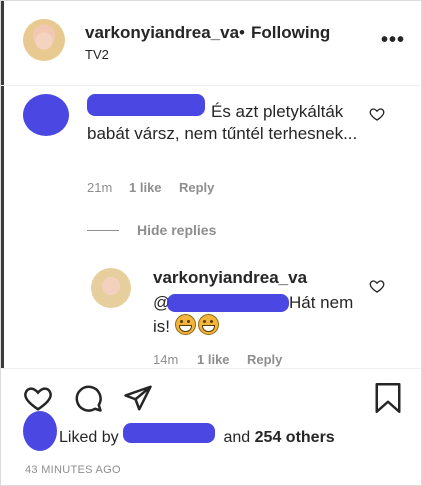  Describe the element at coordinates (44, 40) in the screenshot. I see `author-avatar` at that location.